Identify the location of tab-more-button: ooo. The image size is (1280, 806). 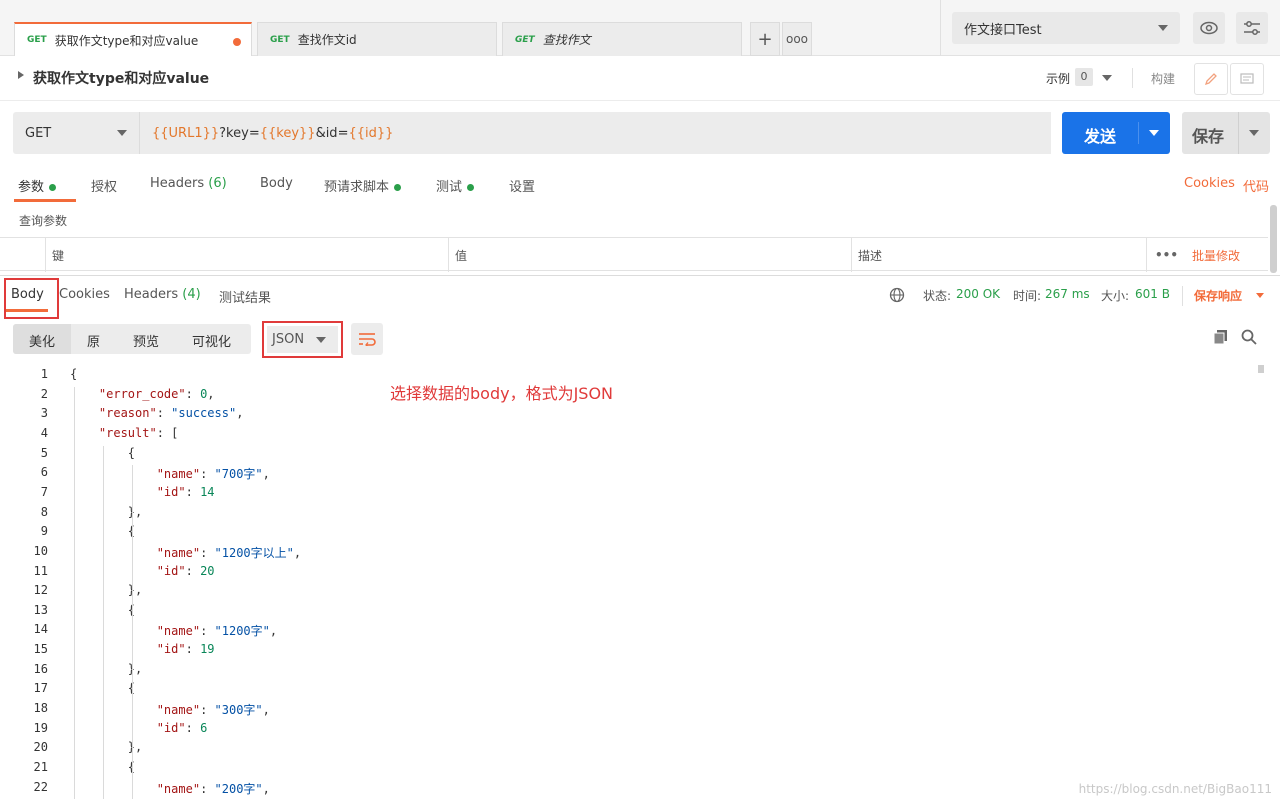
(797, 39).